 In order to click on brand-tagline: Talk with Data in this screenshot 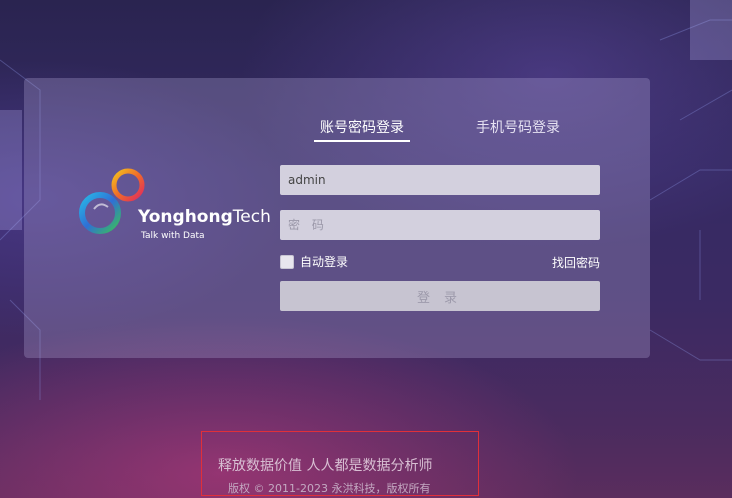, I will do `click(173, 236)`.